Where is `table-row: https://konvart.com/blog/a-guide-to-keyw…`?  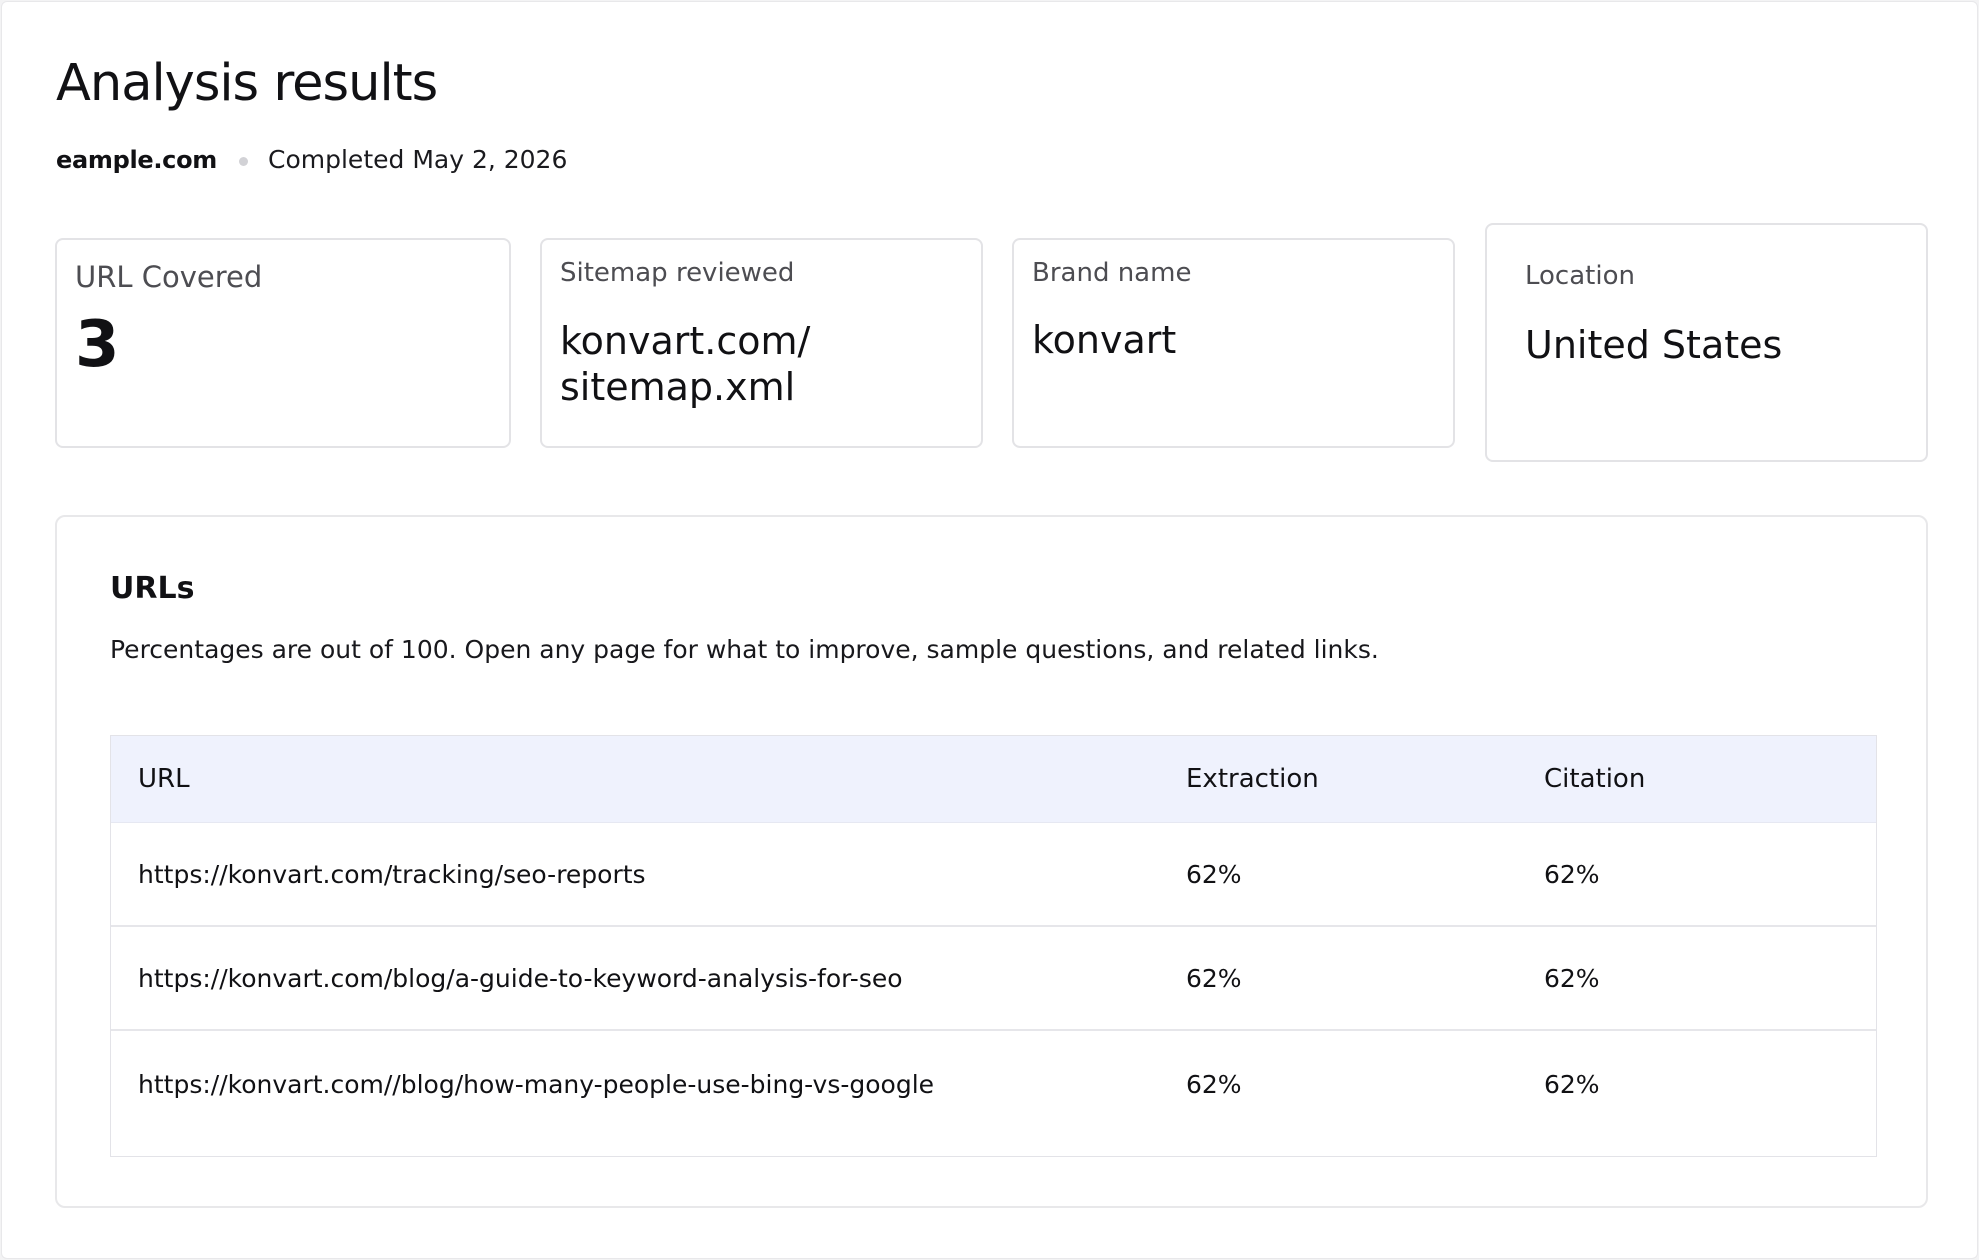
table-row: https://konvart.com/blog/a-guide-to-keyw… is located at coordinates (993, 979).